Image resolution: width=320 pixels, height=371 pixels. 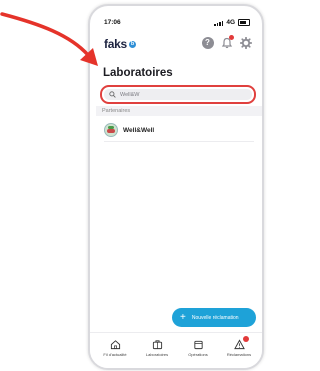 I want to click on search-icon, so click(x=112, y=94).